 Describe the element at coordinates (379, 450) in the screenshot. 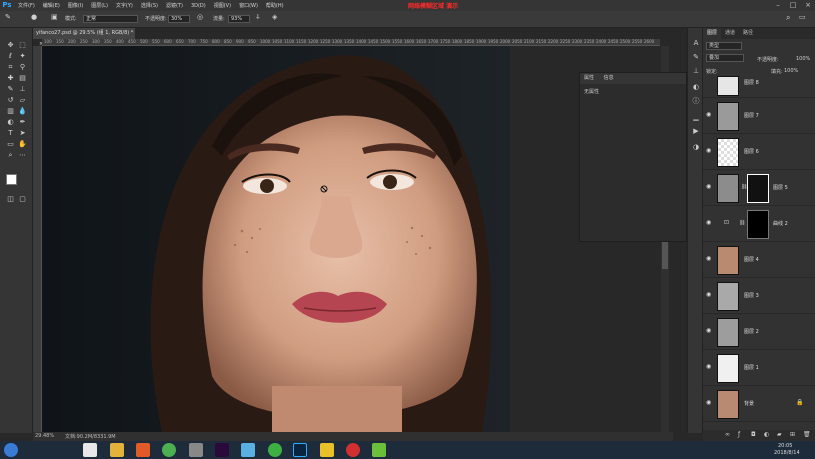

I see `taskbar-app6-icon` at that location.